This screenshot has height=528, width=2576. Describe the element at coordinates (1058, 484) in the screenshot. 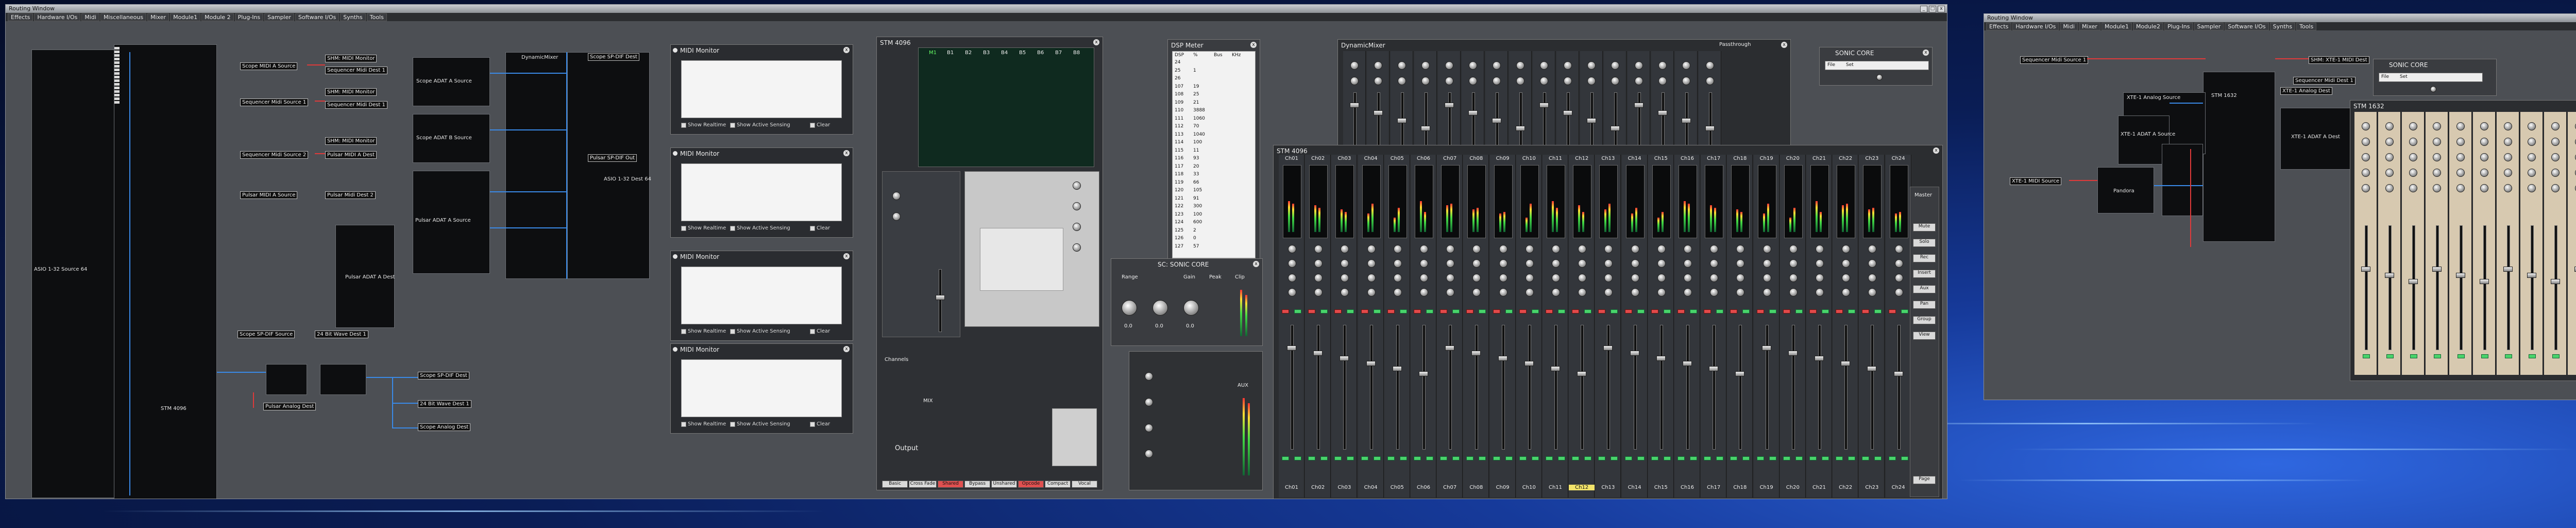

I see `compact-button: Compact` at that location.